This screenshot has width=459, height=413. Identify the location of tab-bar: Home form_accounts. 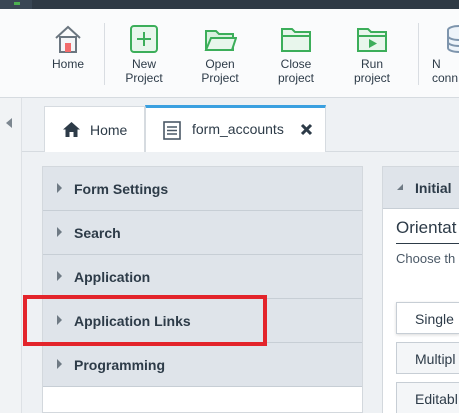
(240, 125).